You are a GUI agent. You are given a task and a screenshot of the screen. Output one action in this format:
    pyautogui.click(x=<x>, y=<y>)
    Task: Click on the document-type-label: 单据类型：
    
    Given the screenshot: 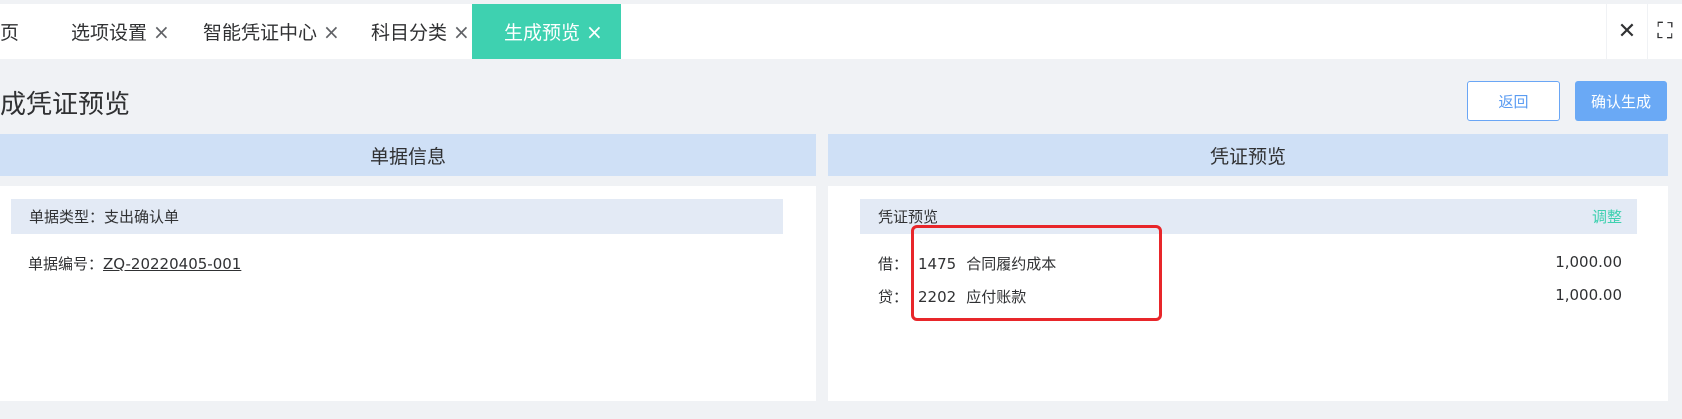 What is the action you would take?
    pyautogui.click(x=67, y=217)
    